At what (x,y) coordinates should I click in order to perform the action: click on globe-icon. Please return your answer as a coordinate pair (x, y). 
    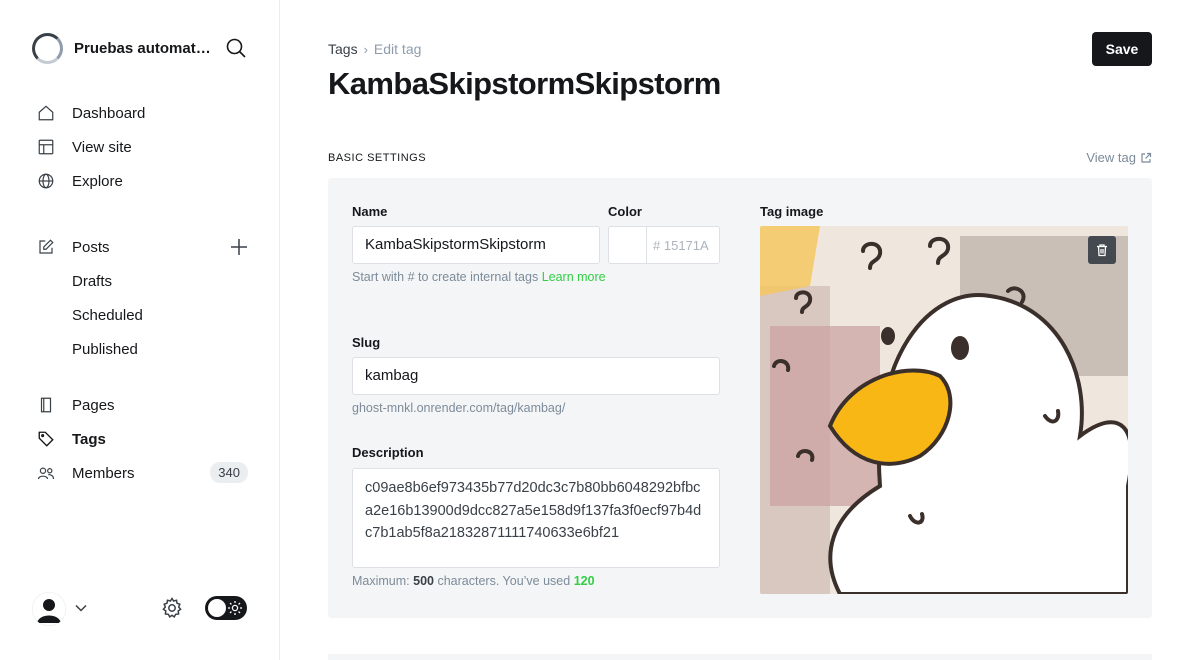
    Looking at the image, I should click on (46, 181).